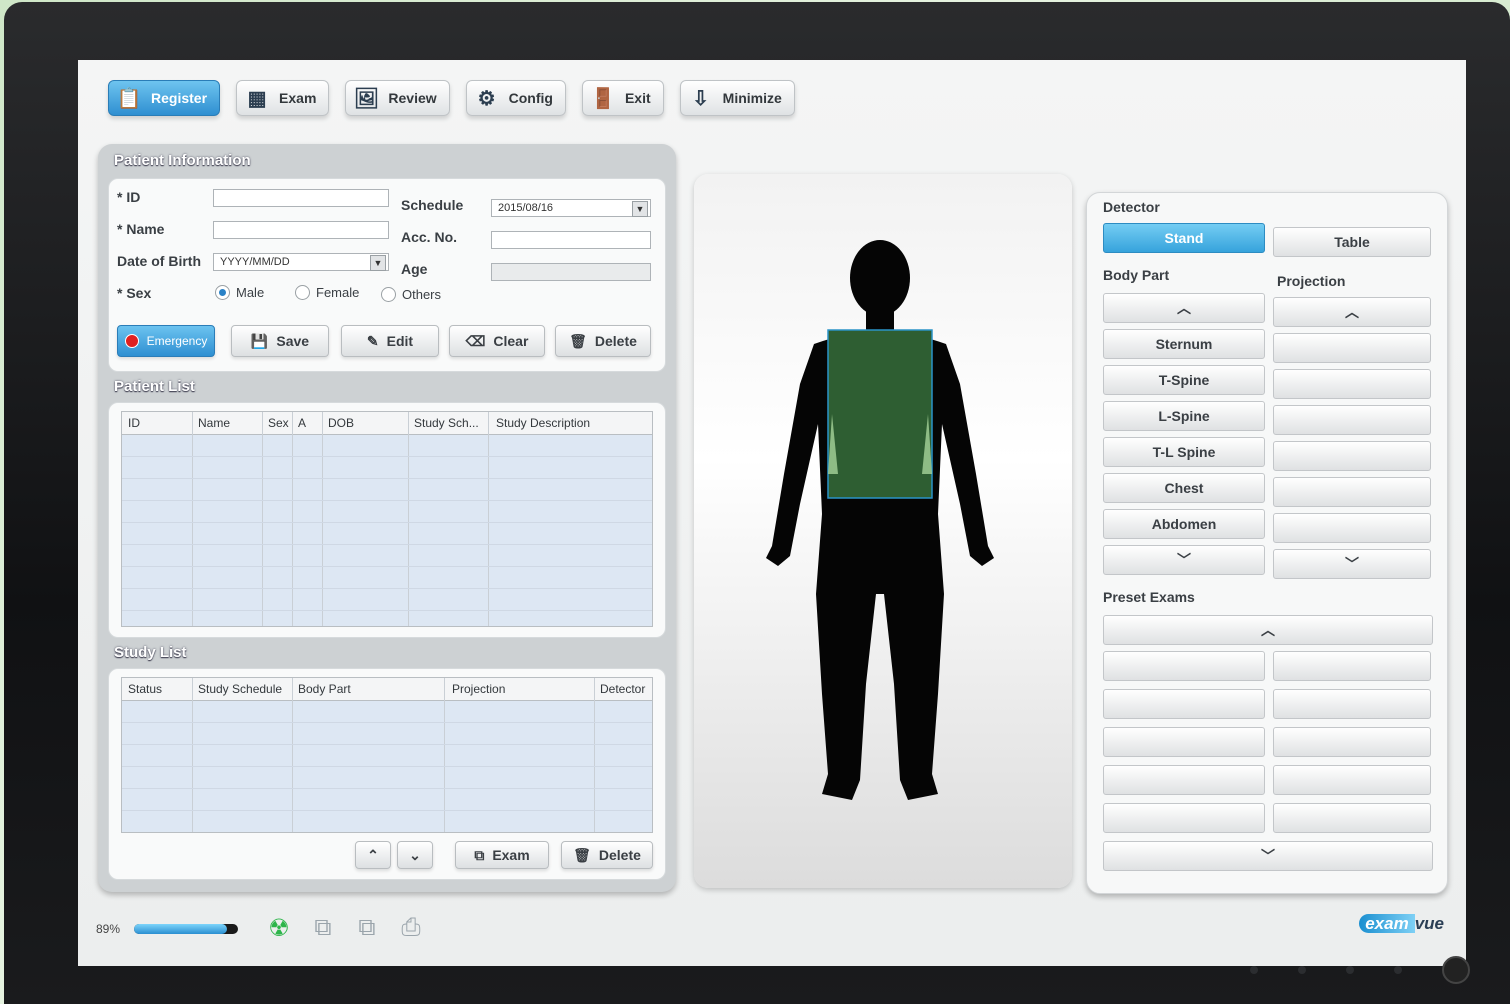  What do you see at coordinates (1456, 970) in the screenshot?
I see `power-button-icon` at bounding box center [1456, 970].